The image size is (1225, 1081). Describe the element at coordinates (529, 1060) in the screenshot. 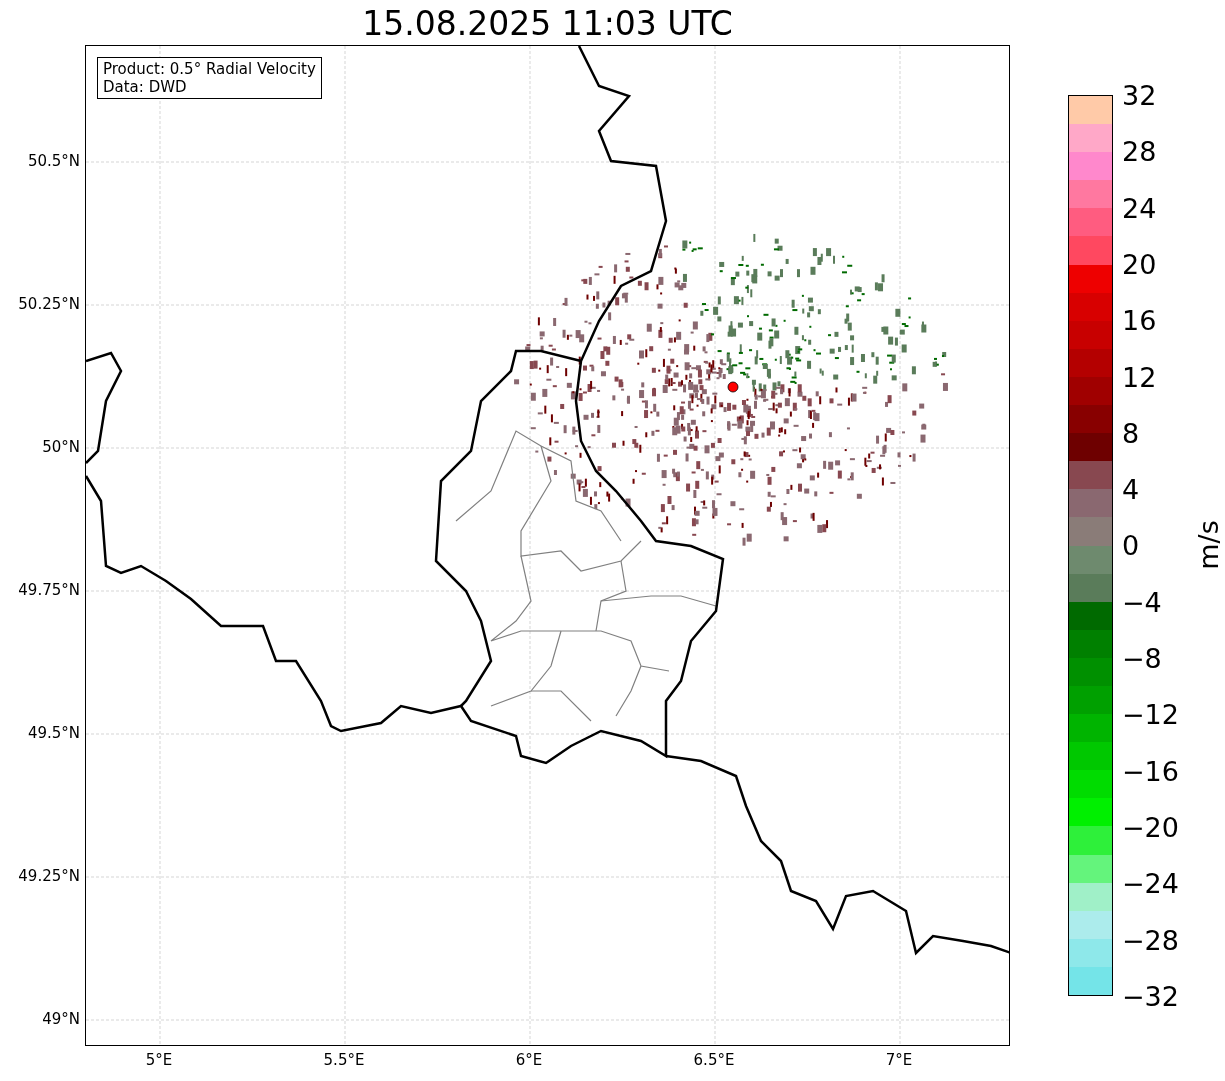

I see `longitude-label: 6°E` at that location.